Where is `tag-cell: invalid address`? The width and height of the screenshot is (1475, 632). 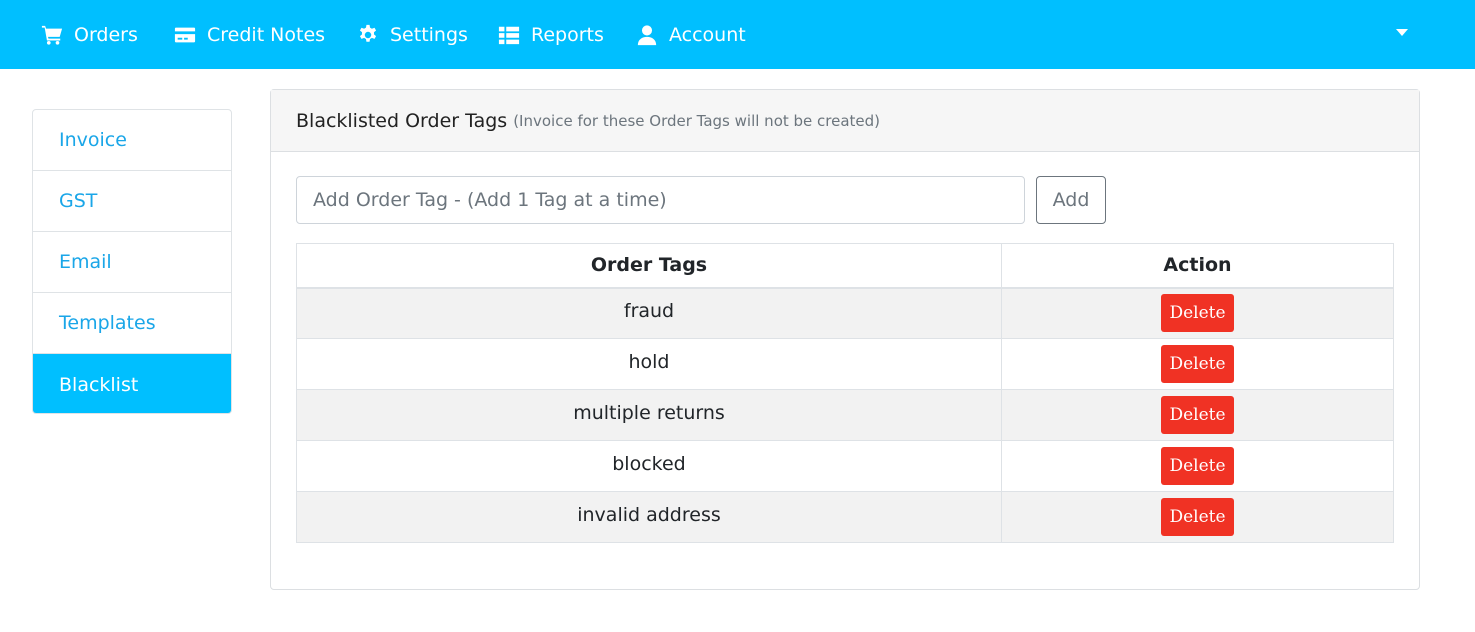
tag-cell: invalid address is located at coordinates (649, 517).